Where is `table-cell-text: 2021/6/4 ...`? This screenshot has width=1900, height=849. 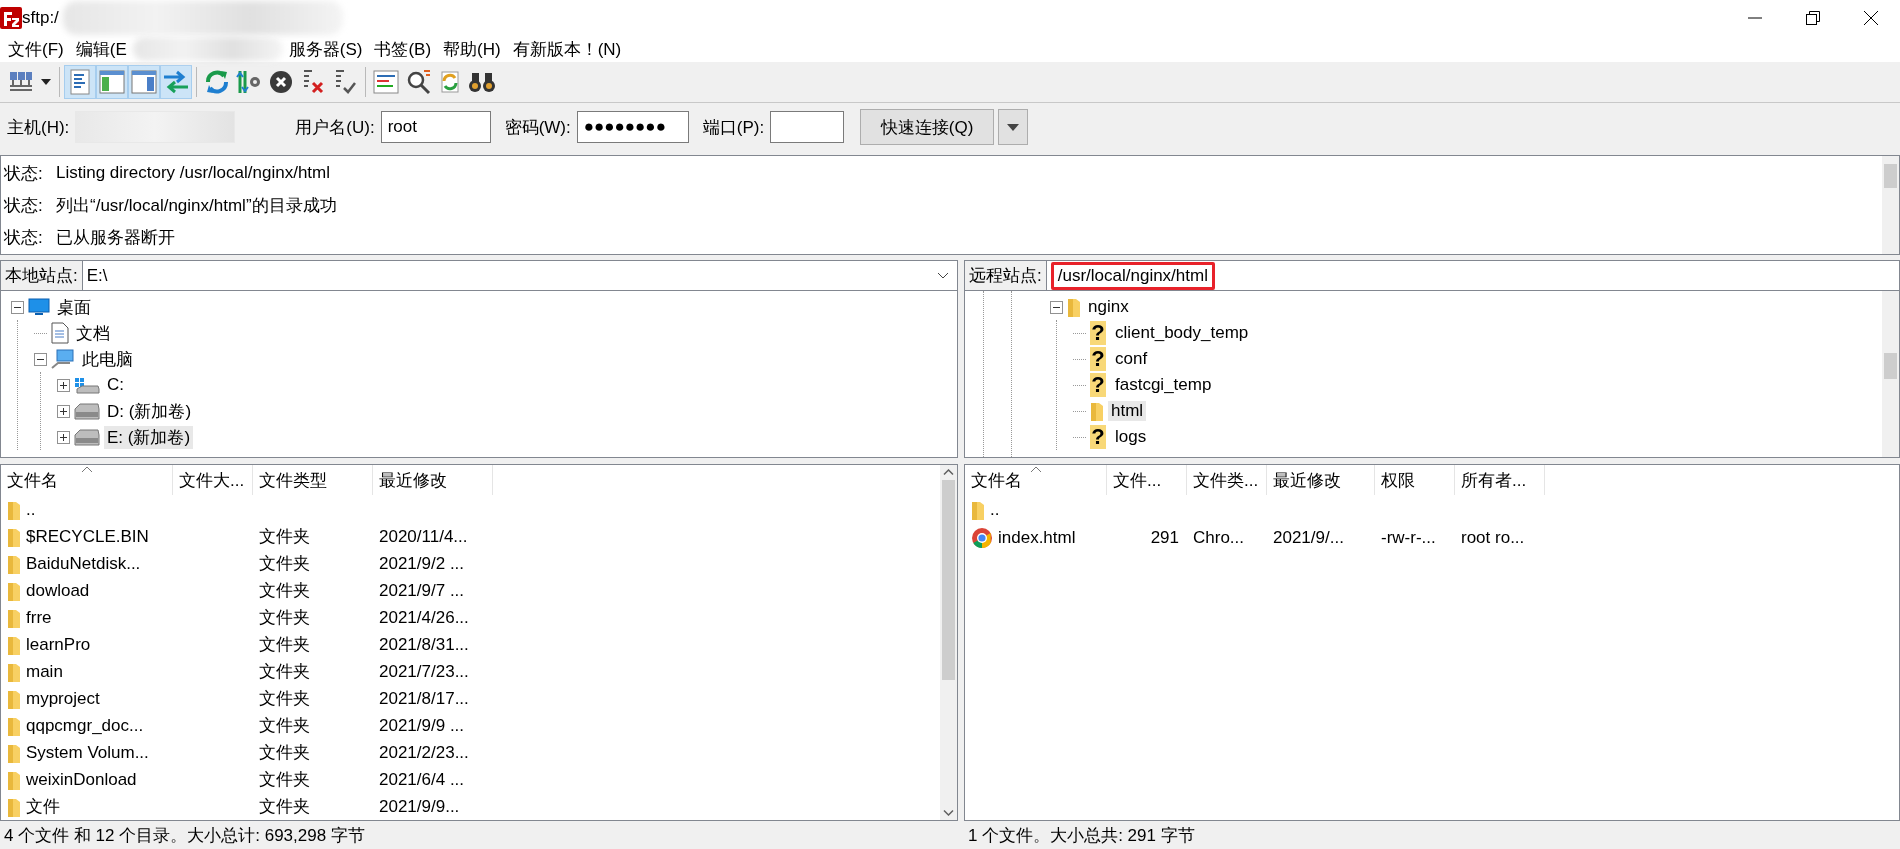
table-cell-text: 2021/6/4 ... is located at coordinates (422, 779).